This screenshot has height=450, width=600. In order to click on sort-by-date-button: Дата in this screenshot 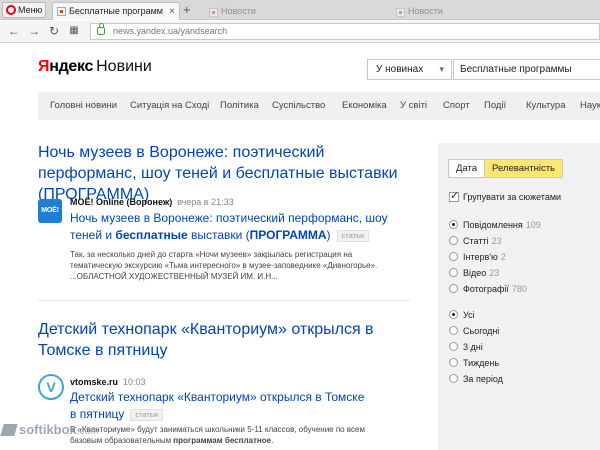, I will do `click(467, 168)`.